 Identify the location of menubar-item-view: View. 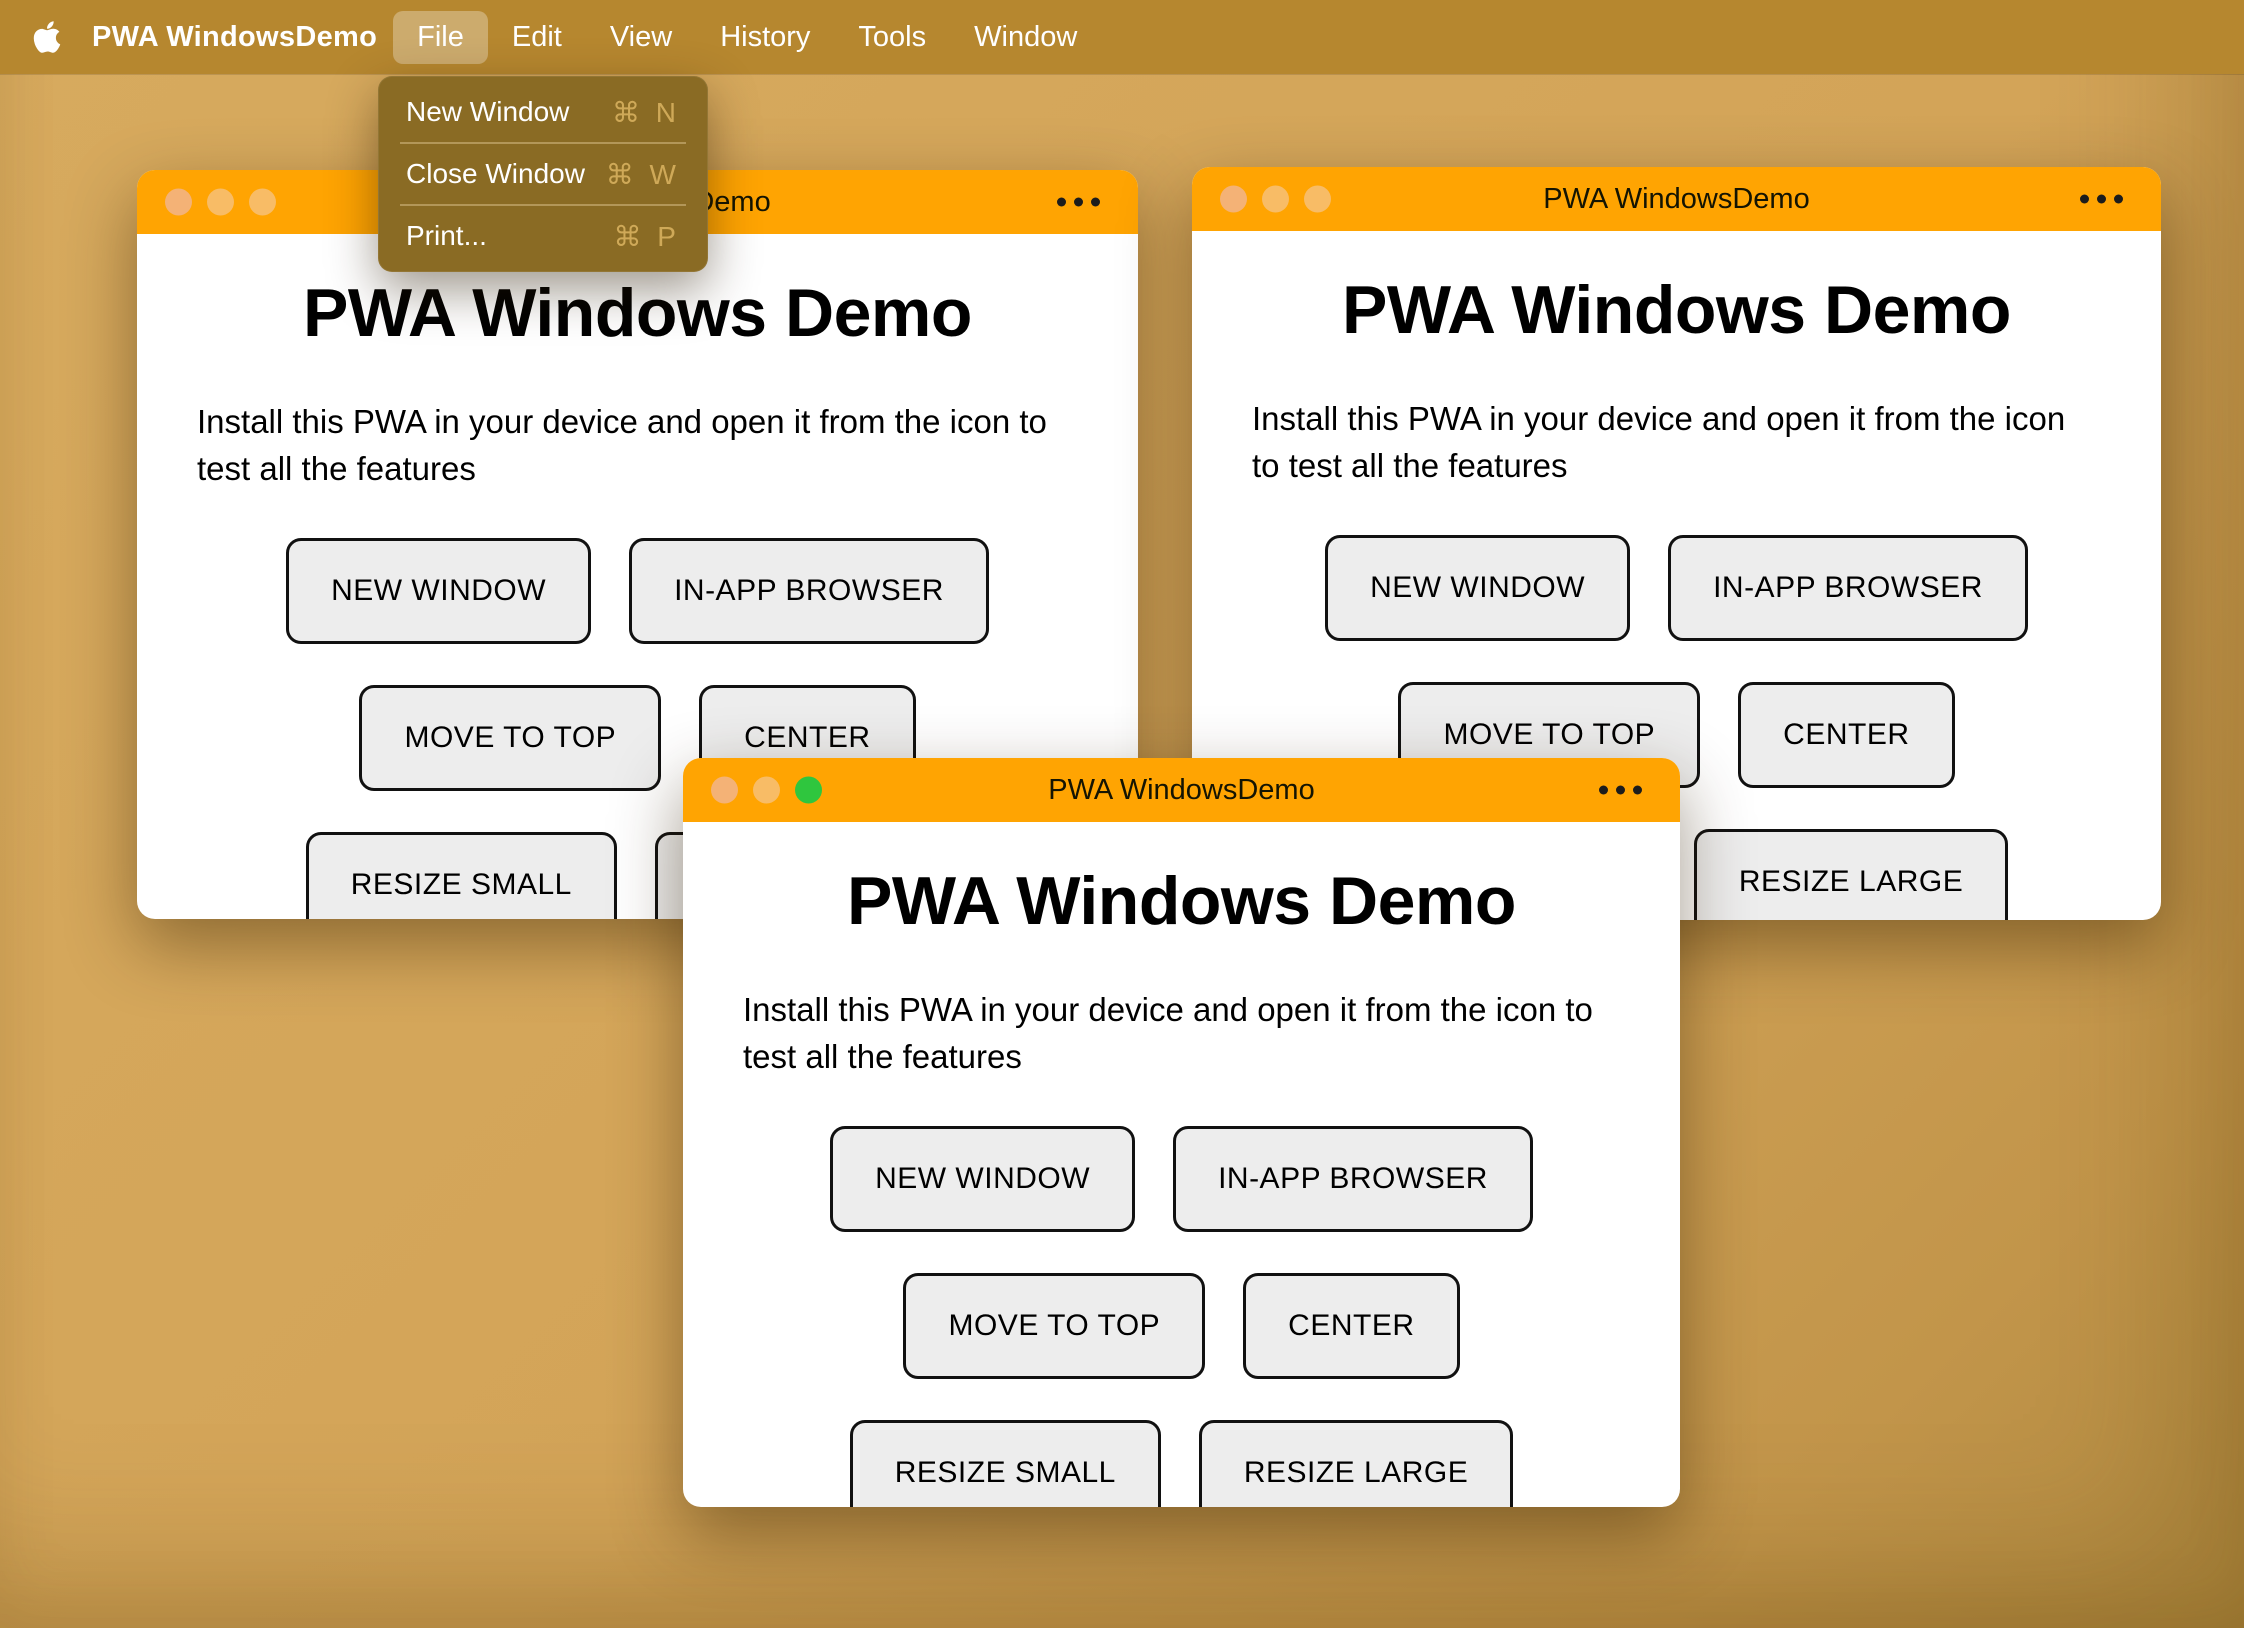
(641, 37).